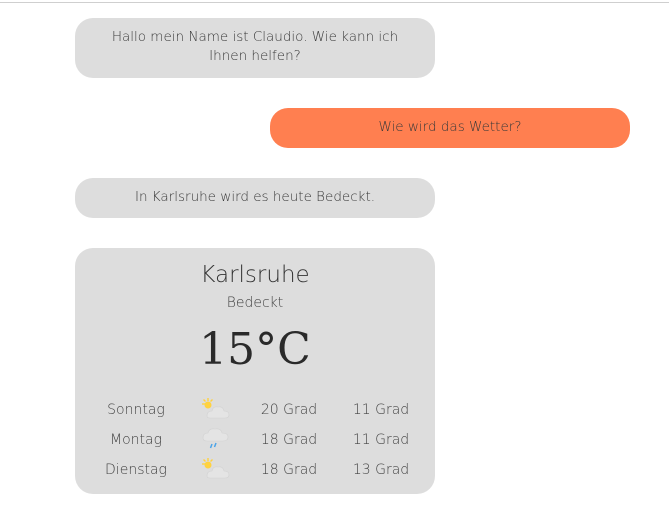  What do you see at coordinates (450, 128) in the screenshot?
I see `user-message: Wie wird das Wetter?` at bounding box center [450, 128].